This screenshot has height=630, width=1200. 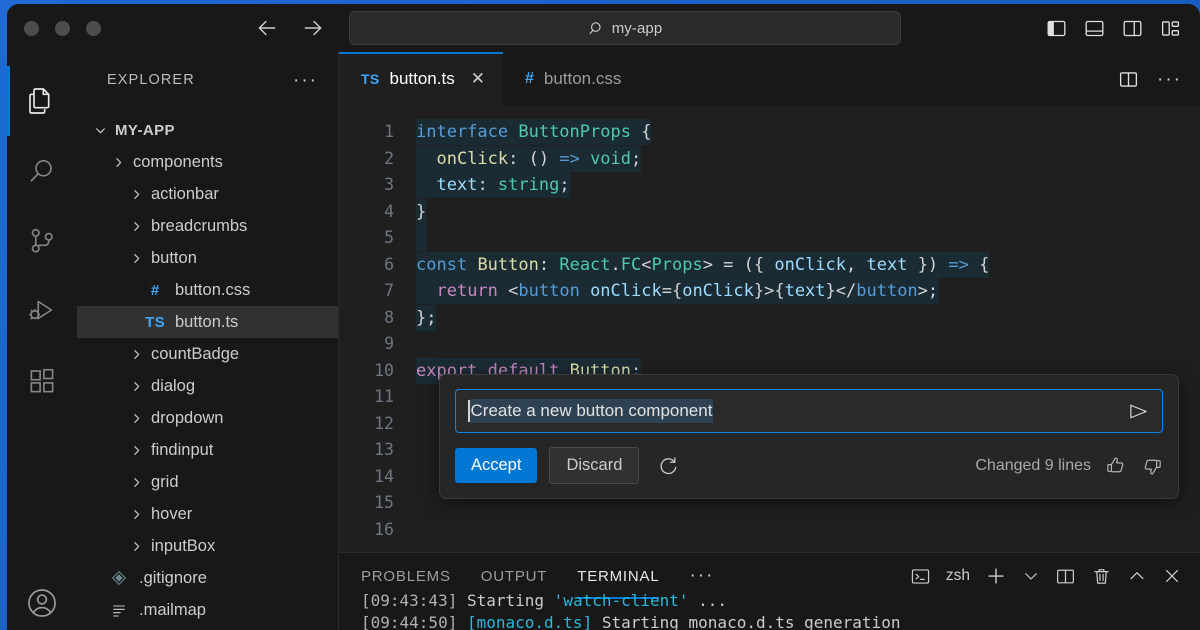 I want to click on thumbs-up-icon, so click(x=1116, y=466).